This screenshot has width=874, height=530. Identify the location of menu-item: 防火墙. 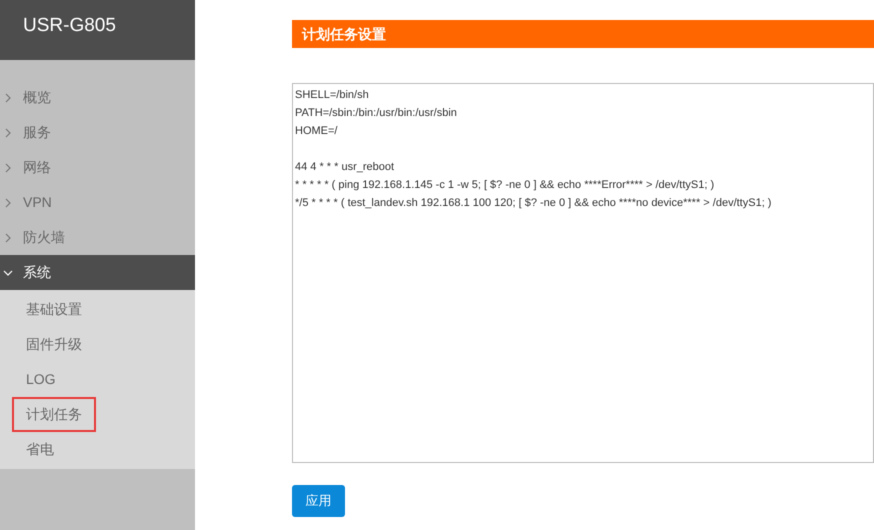
(97, 237).